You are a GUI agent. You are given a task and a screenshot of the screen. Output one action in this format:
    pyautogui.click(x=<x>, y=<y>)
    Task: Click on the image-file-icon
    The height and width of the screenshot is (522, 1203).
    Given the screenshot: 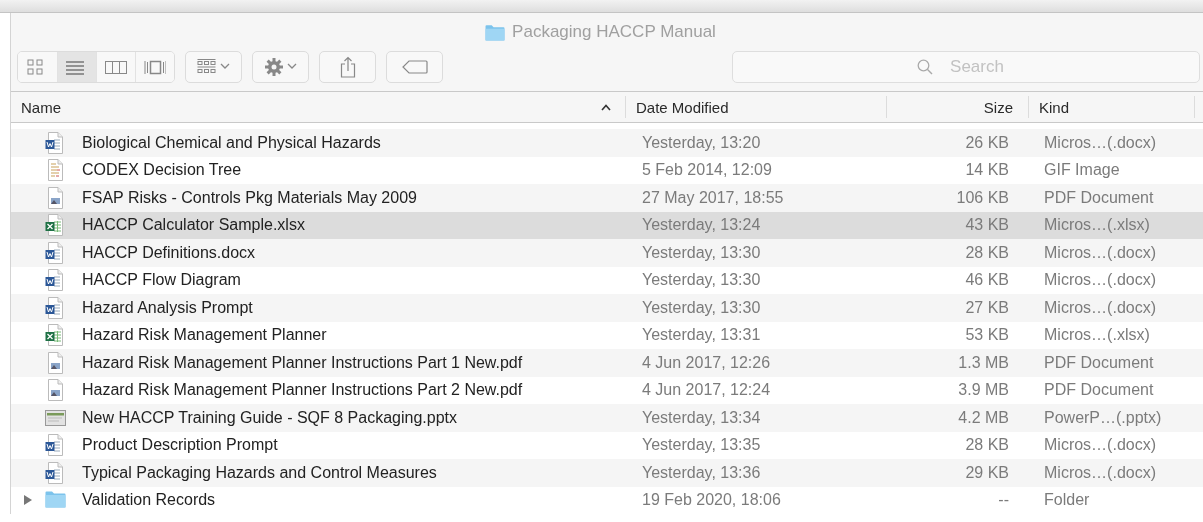 What is the action you would take?
    pyautogui.click(x=55, y=170)
    